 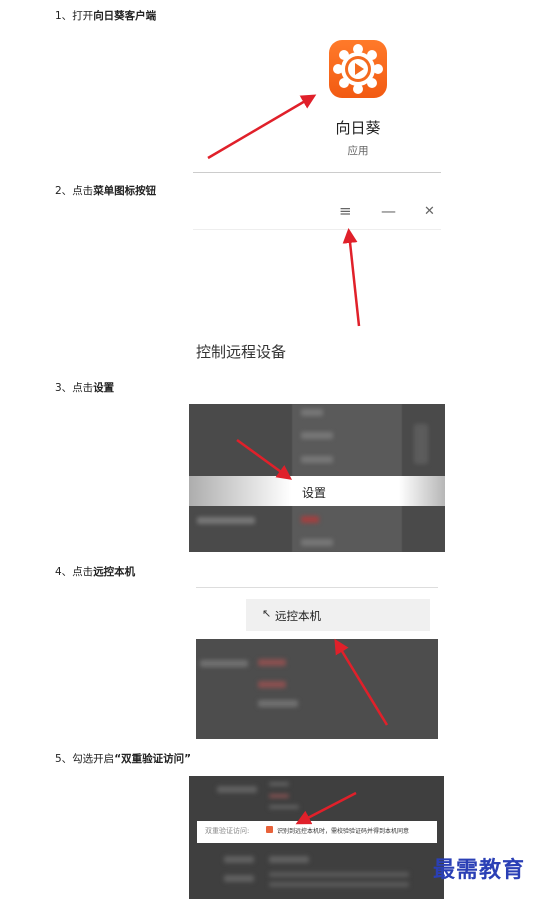 I want to click on step-number: 1、, so click(x=64, y=16).